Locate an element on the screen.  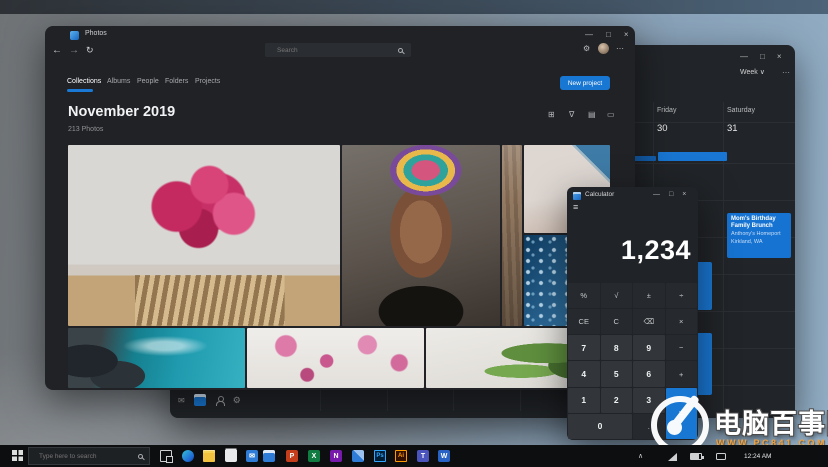
key-percent: % is located at coordinates (584, 296).